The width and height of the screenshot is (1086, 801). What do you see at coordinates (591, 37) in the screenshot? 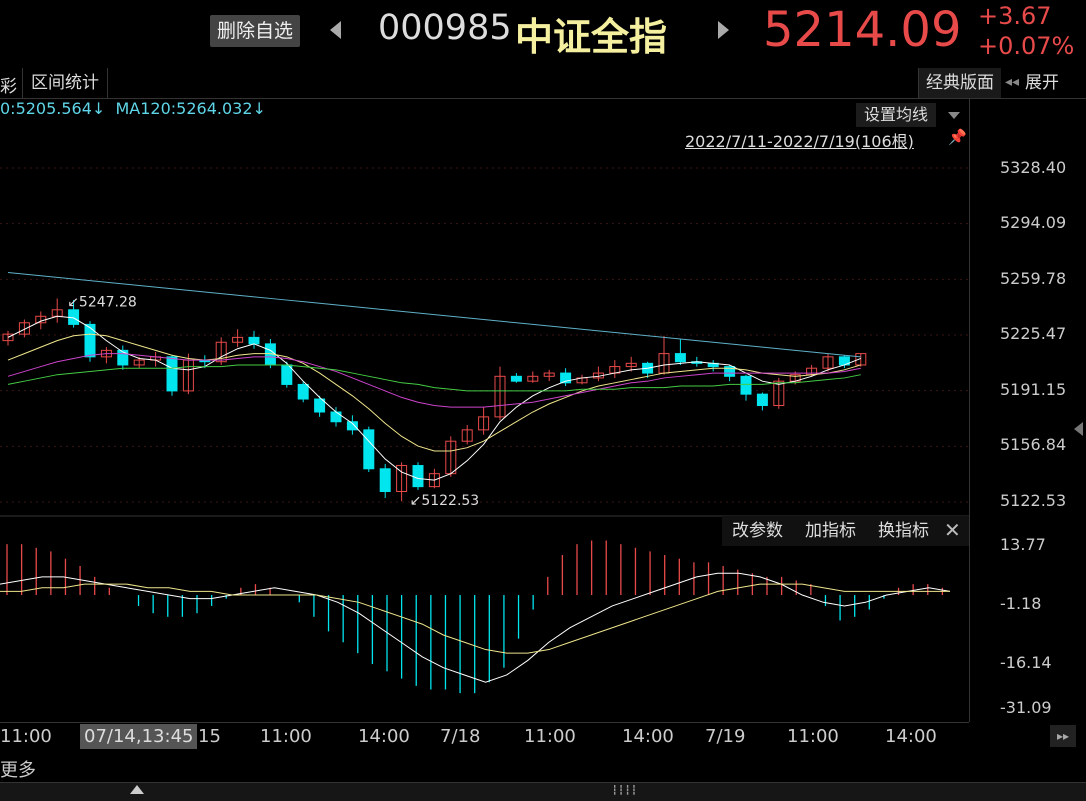
I see `index-name: 中证全指` at bounding box center [591, 37].